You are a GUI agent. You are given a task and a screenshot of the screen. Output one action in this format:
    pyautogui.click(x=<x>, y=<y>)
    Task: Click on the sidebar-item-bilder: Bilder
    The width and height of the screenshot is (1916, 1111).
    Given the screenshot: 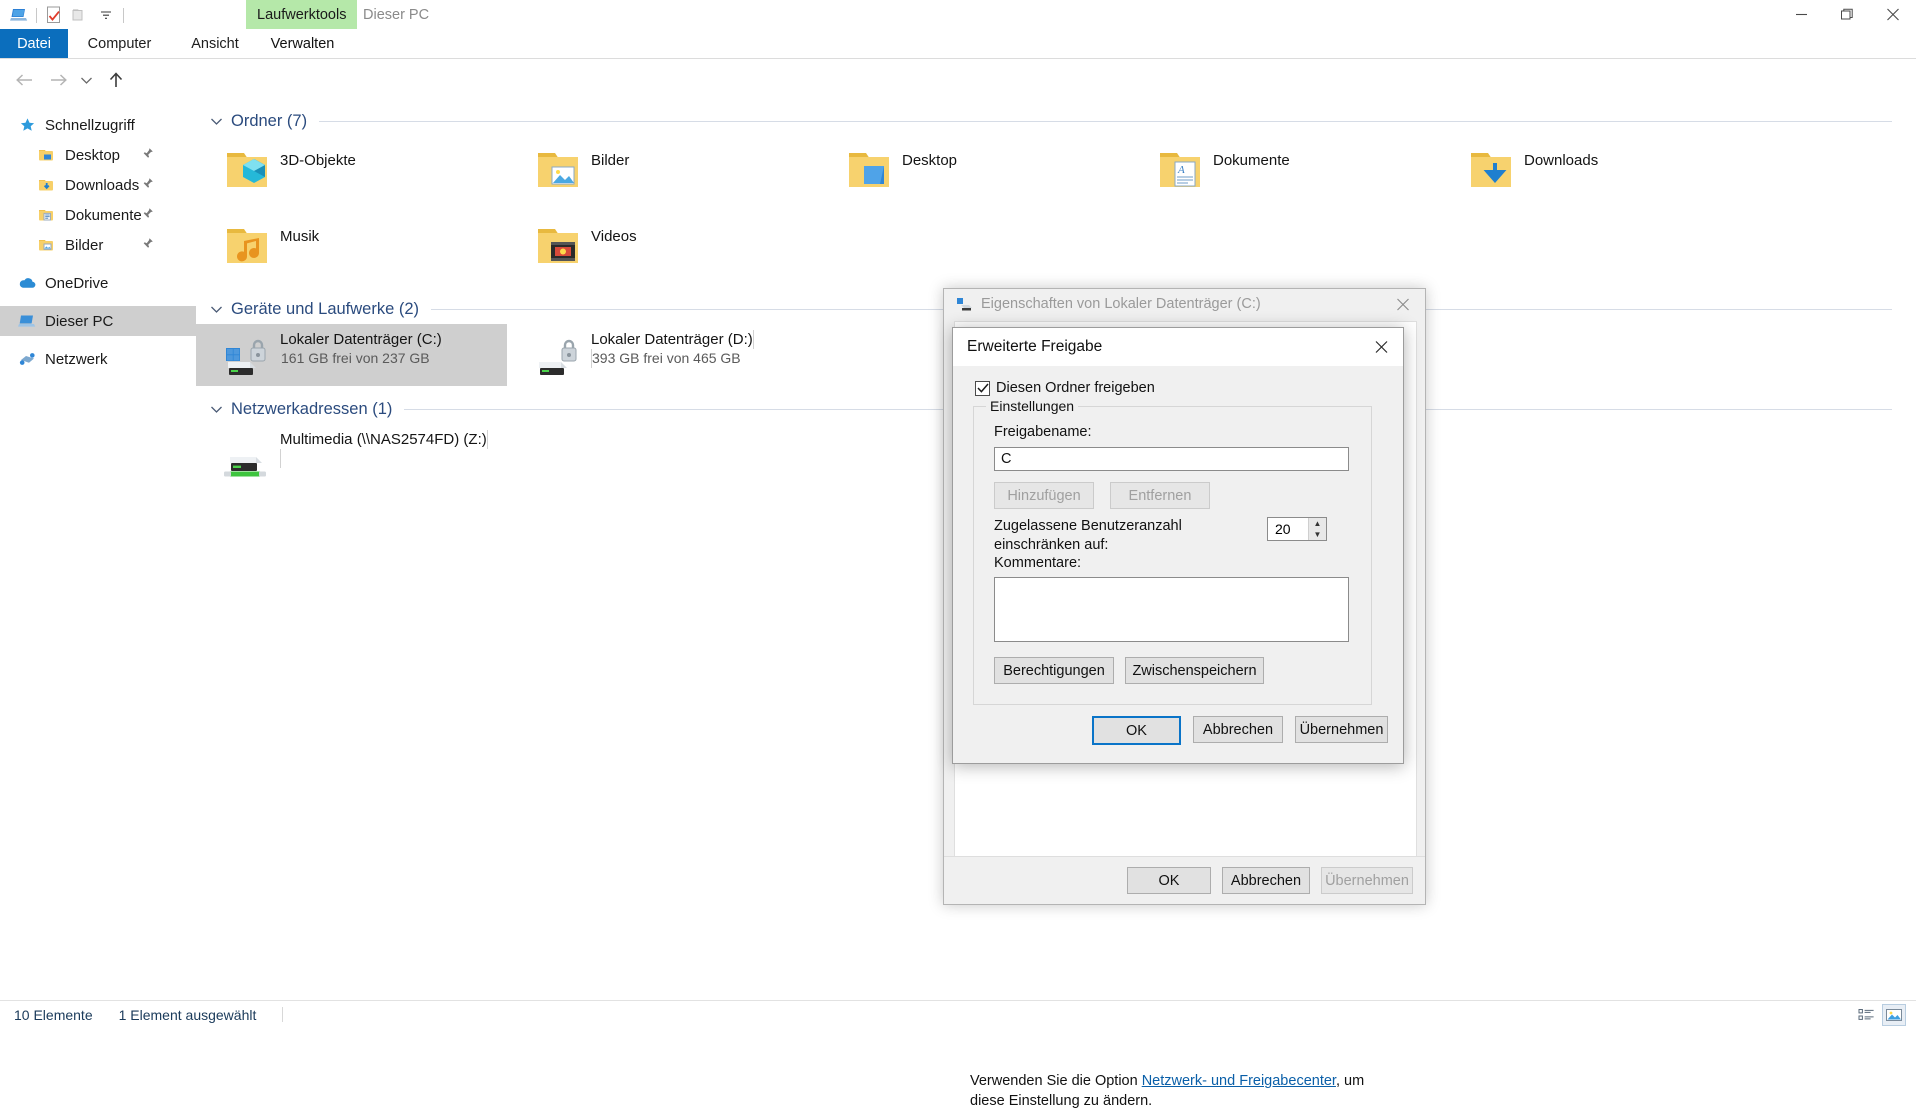 What is the action you would take?
    pyautogui.click(x=98, y=245)
    